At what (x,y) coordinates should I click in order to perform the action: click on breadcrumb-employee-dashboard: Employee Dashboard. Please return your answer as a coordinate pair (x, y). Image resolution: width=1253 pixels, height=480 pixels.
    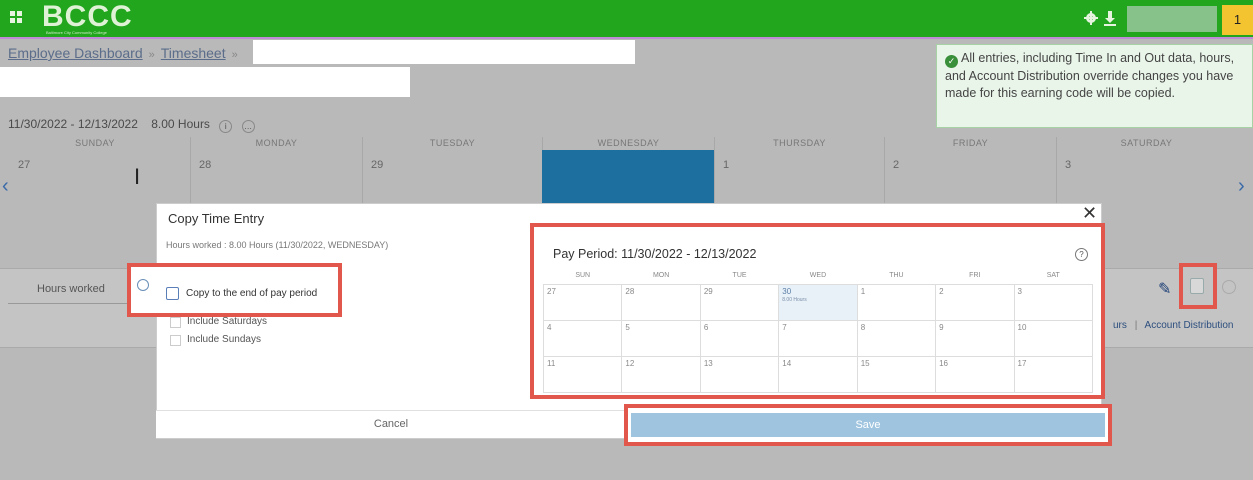
    Looking at the image, I should click on (75, 53).